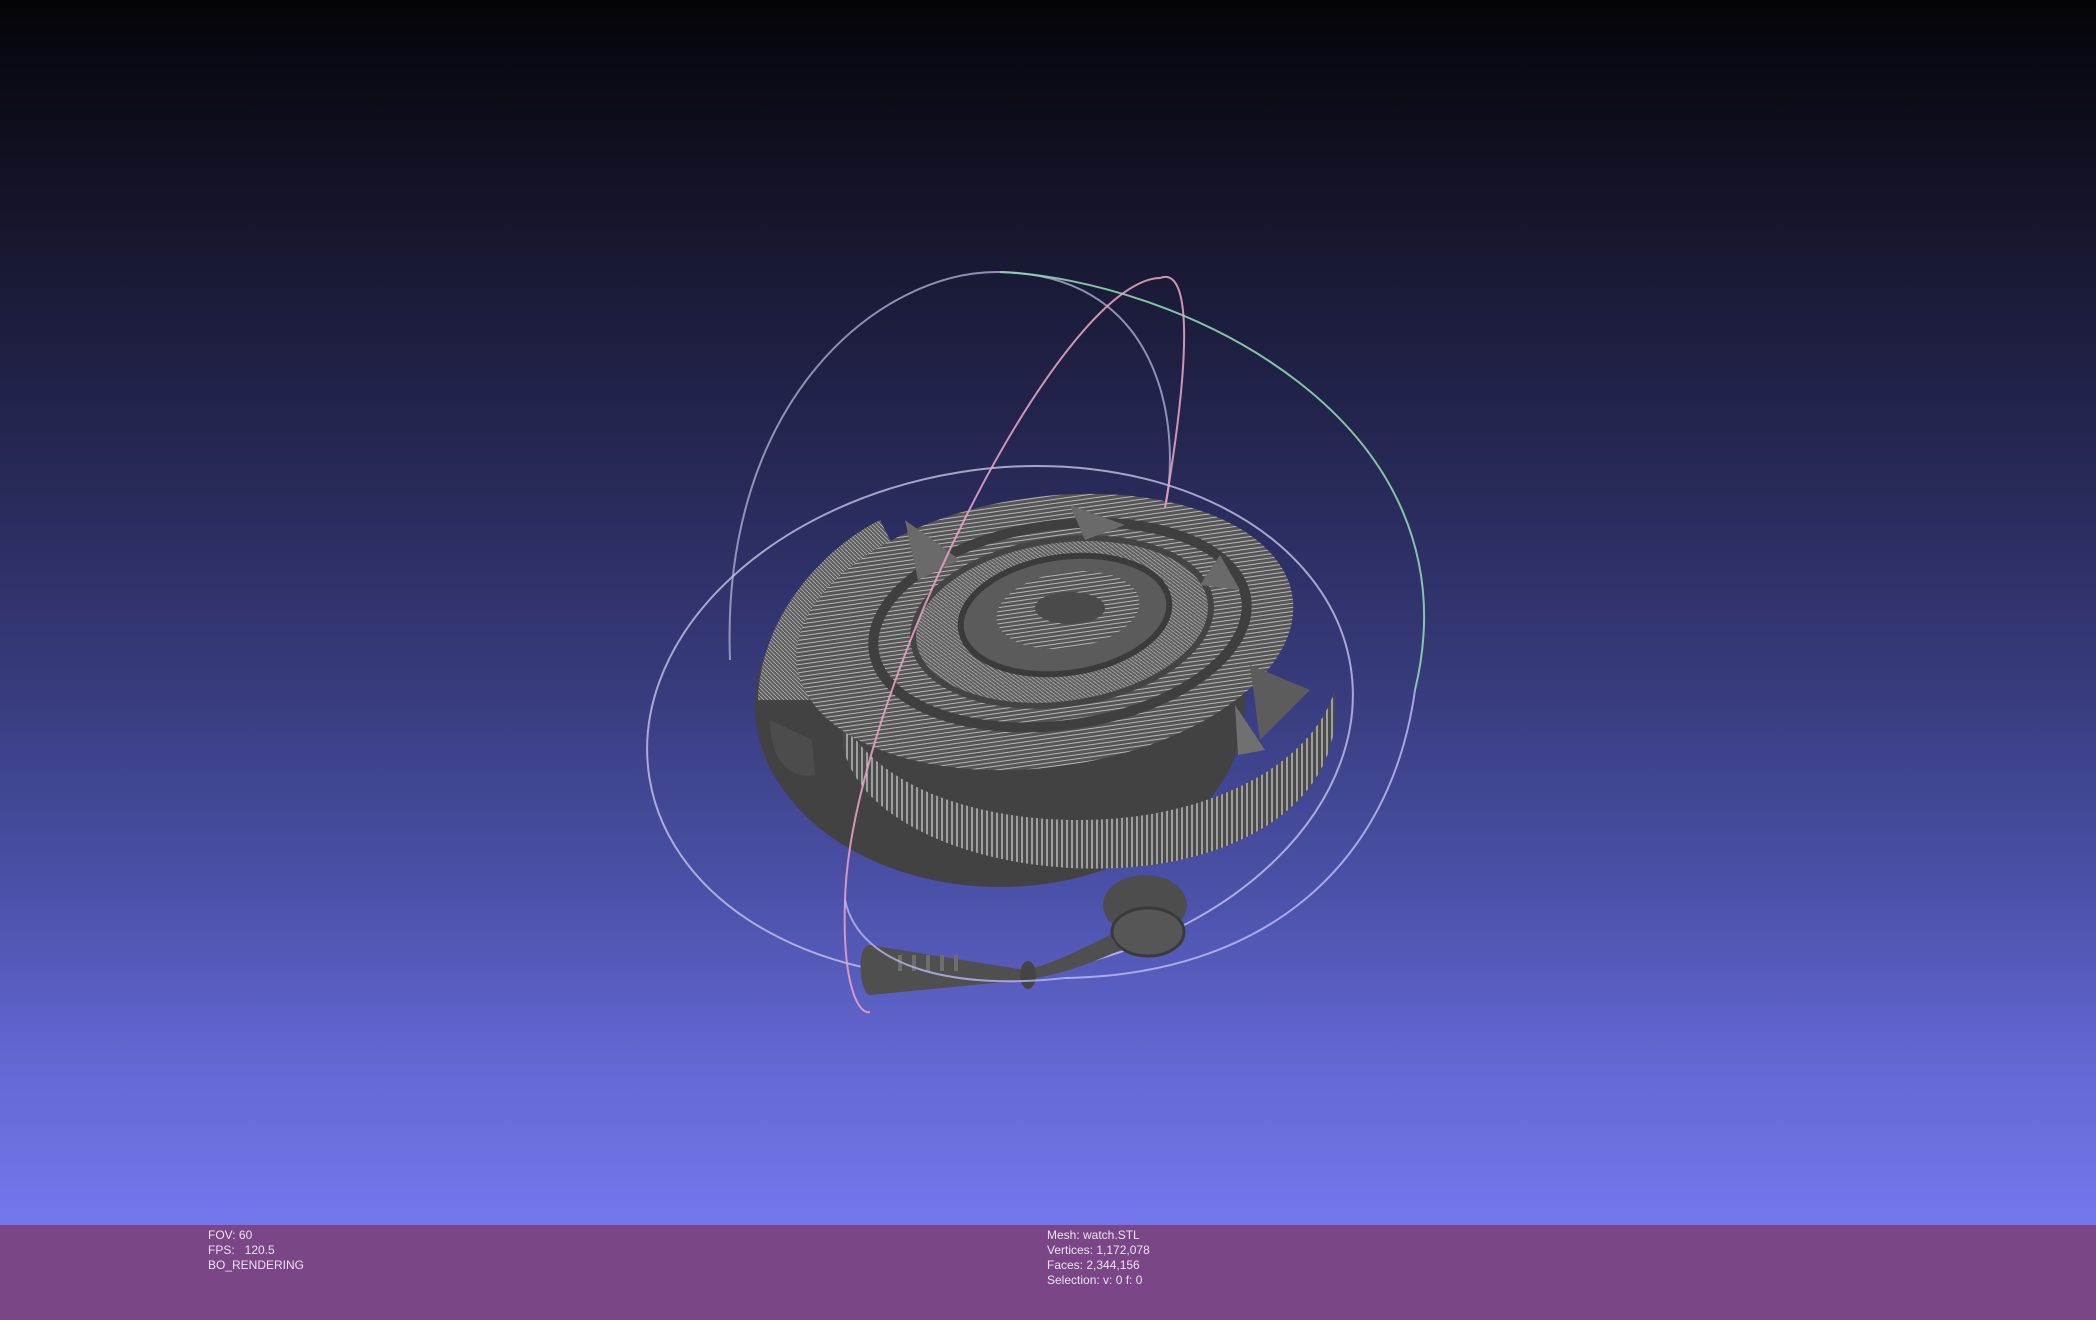  I want to click on fps-readout: FPS: 120.5, so click(241, 1250).